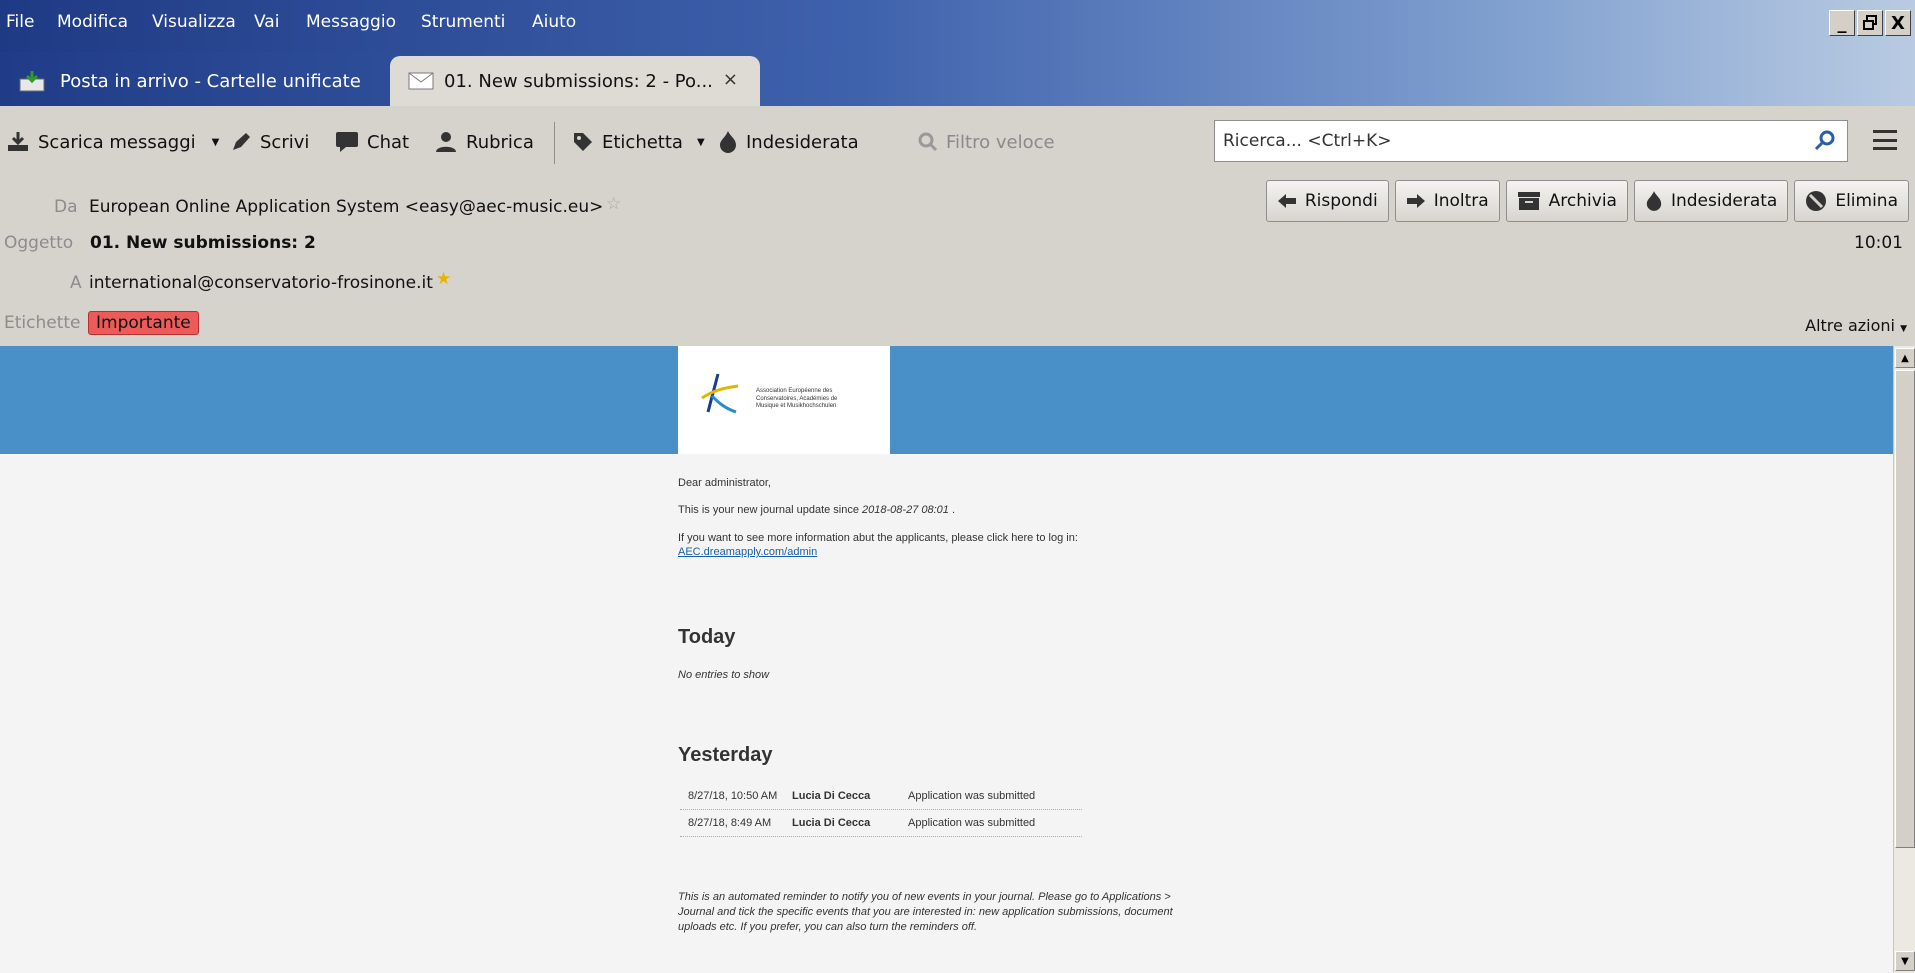 This screenshot has height=973, width=1915. I want to click on search-input: Ricerca... <Ctrl+K>, so click(1531, 141).